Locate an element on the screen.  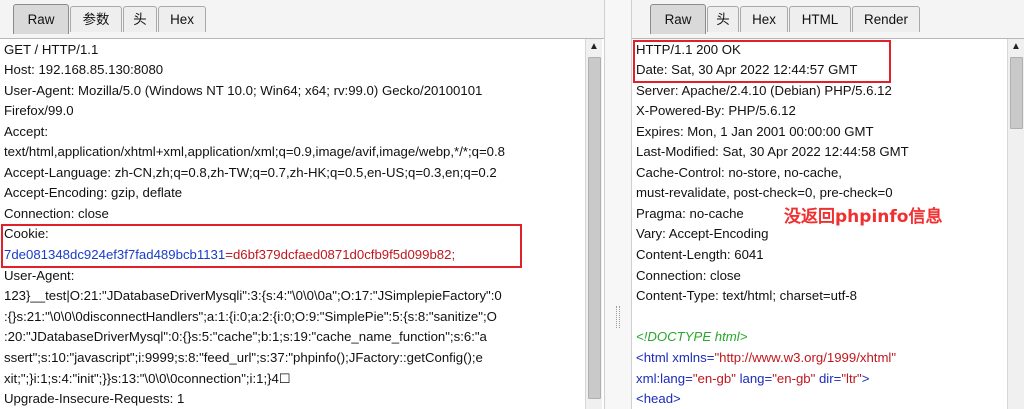
response-header-content-type: Content-Type: text/html; charset=utf-8 is located at coordinates (746, 295).